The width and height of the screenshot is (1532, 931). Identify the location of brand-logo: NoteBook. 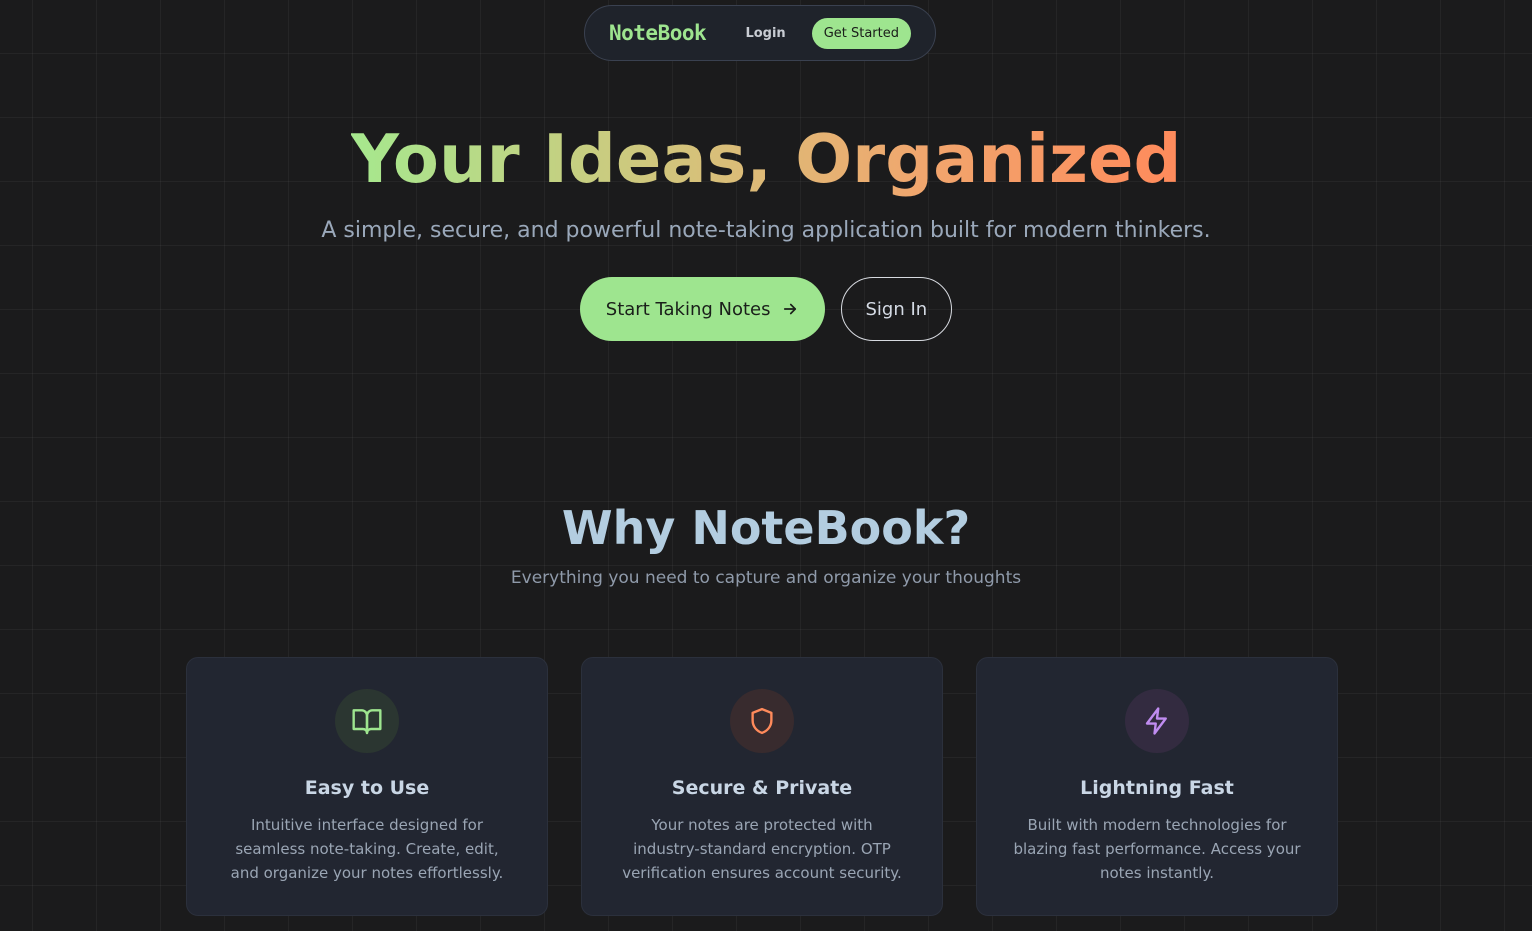
(658, 33).